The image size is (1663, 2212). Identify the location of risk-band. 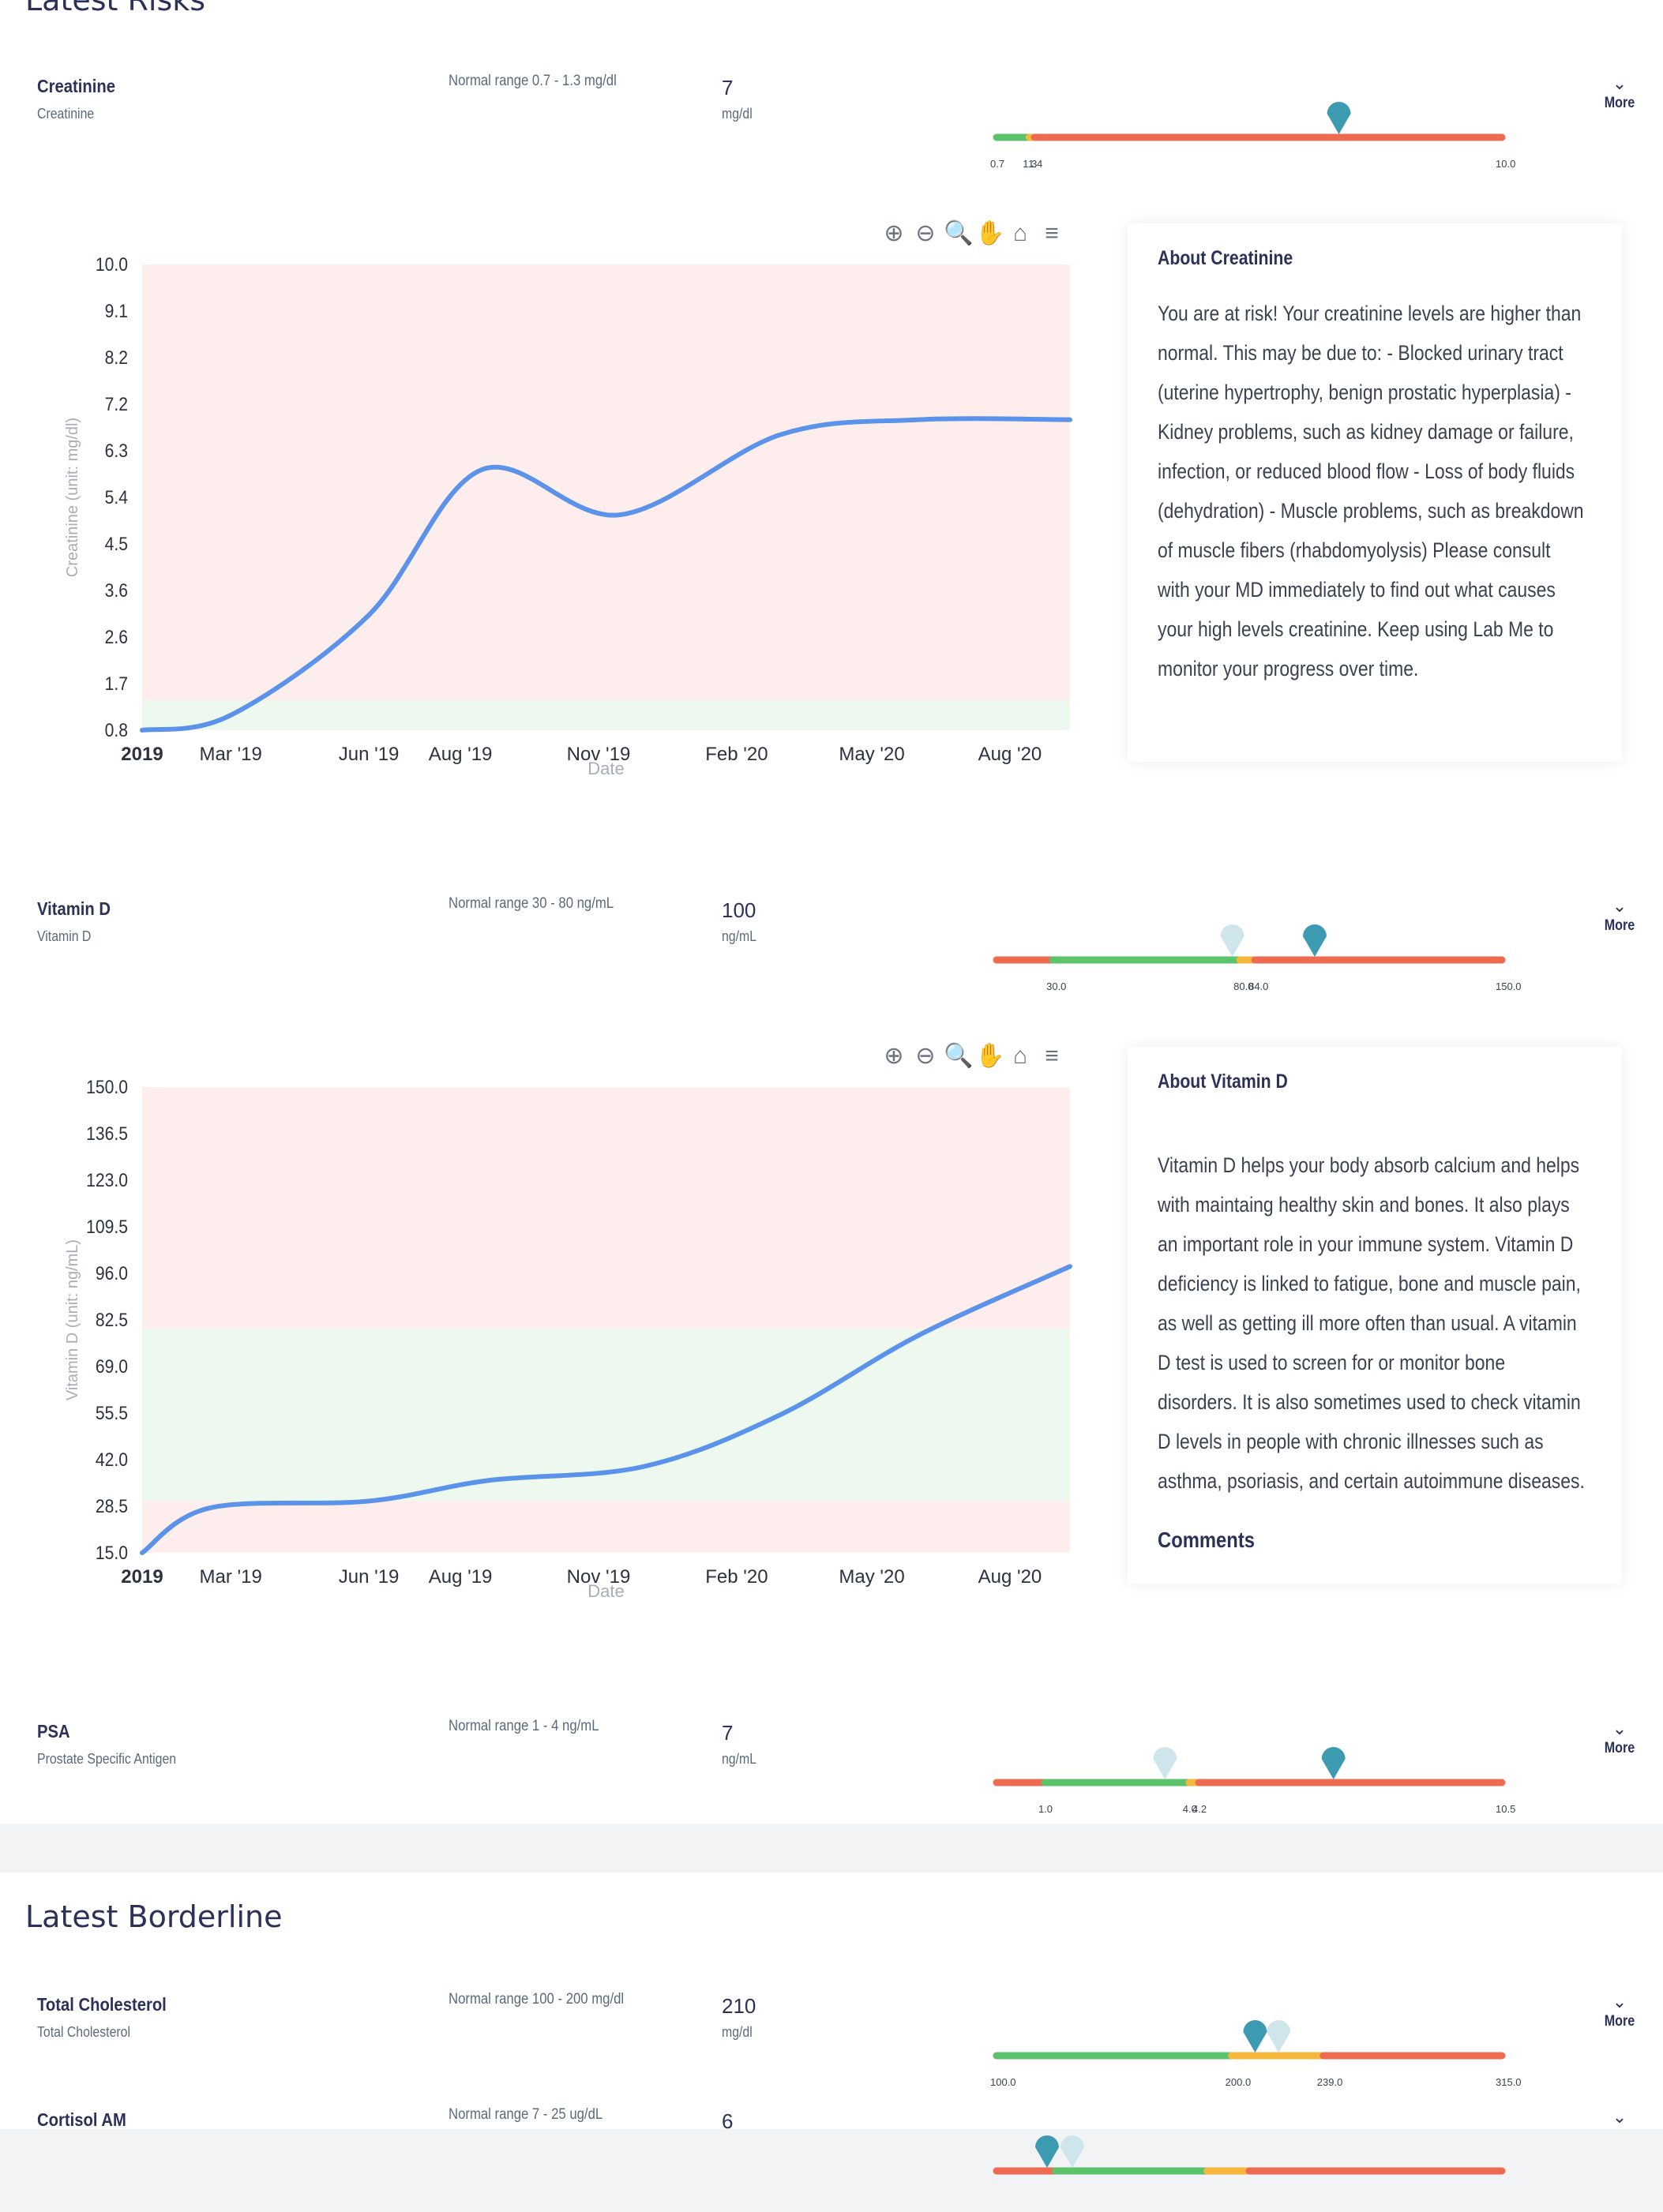
(606, 482).